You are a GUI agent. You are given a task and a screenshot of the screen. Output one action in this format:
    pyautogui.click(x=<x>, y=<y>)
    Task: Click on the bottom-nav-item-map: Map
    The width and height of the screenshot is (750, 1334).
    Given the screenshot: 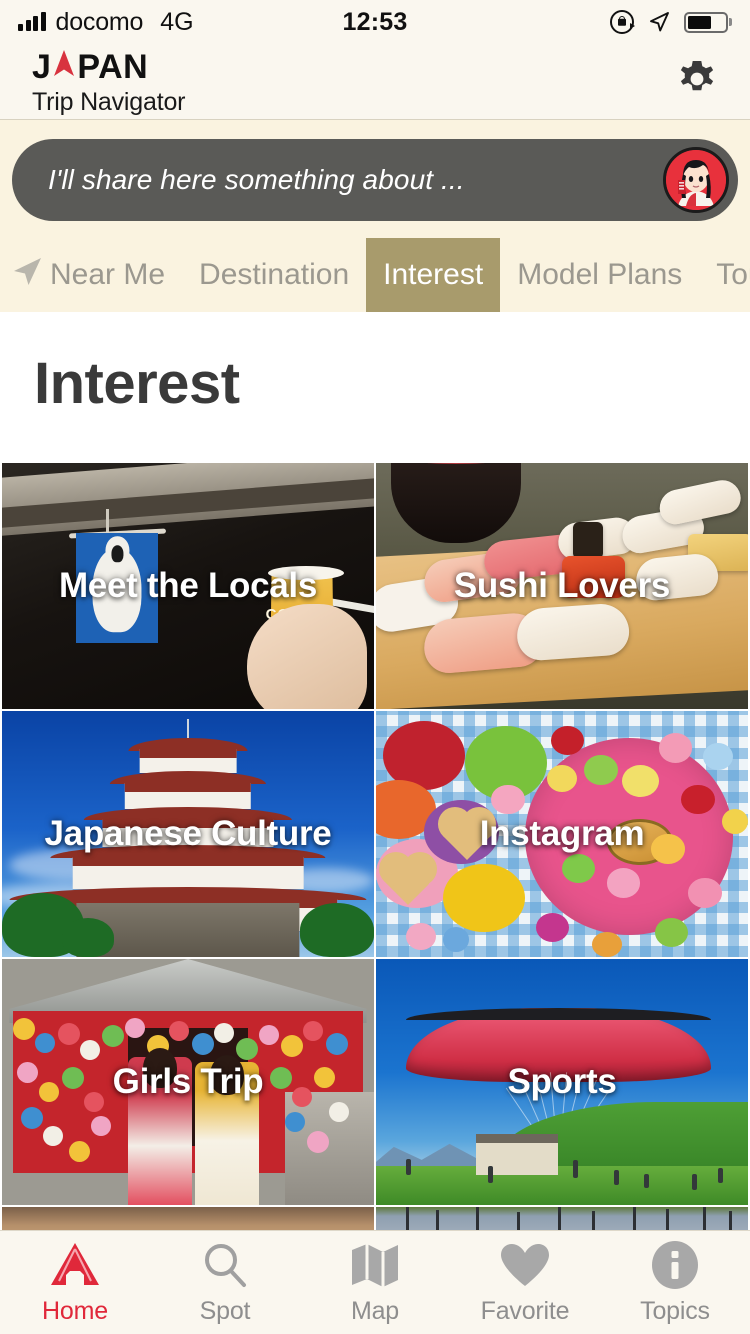 What is the action you would take?
    pyautogui.click(x=375, y=1282)
    